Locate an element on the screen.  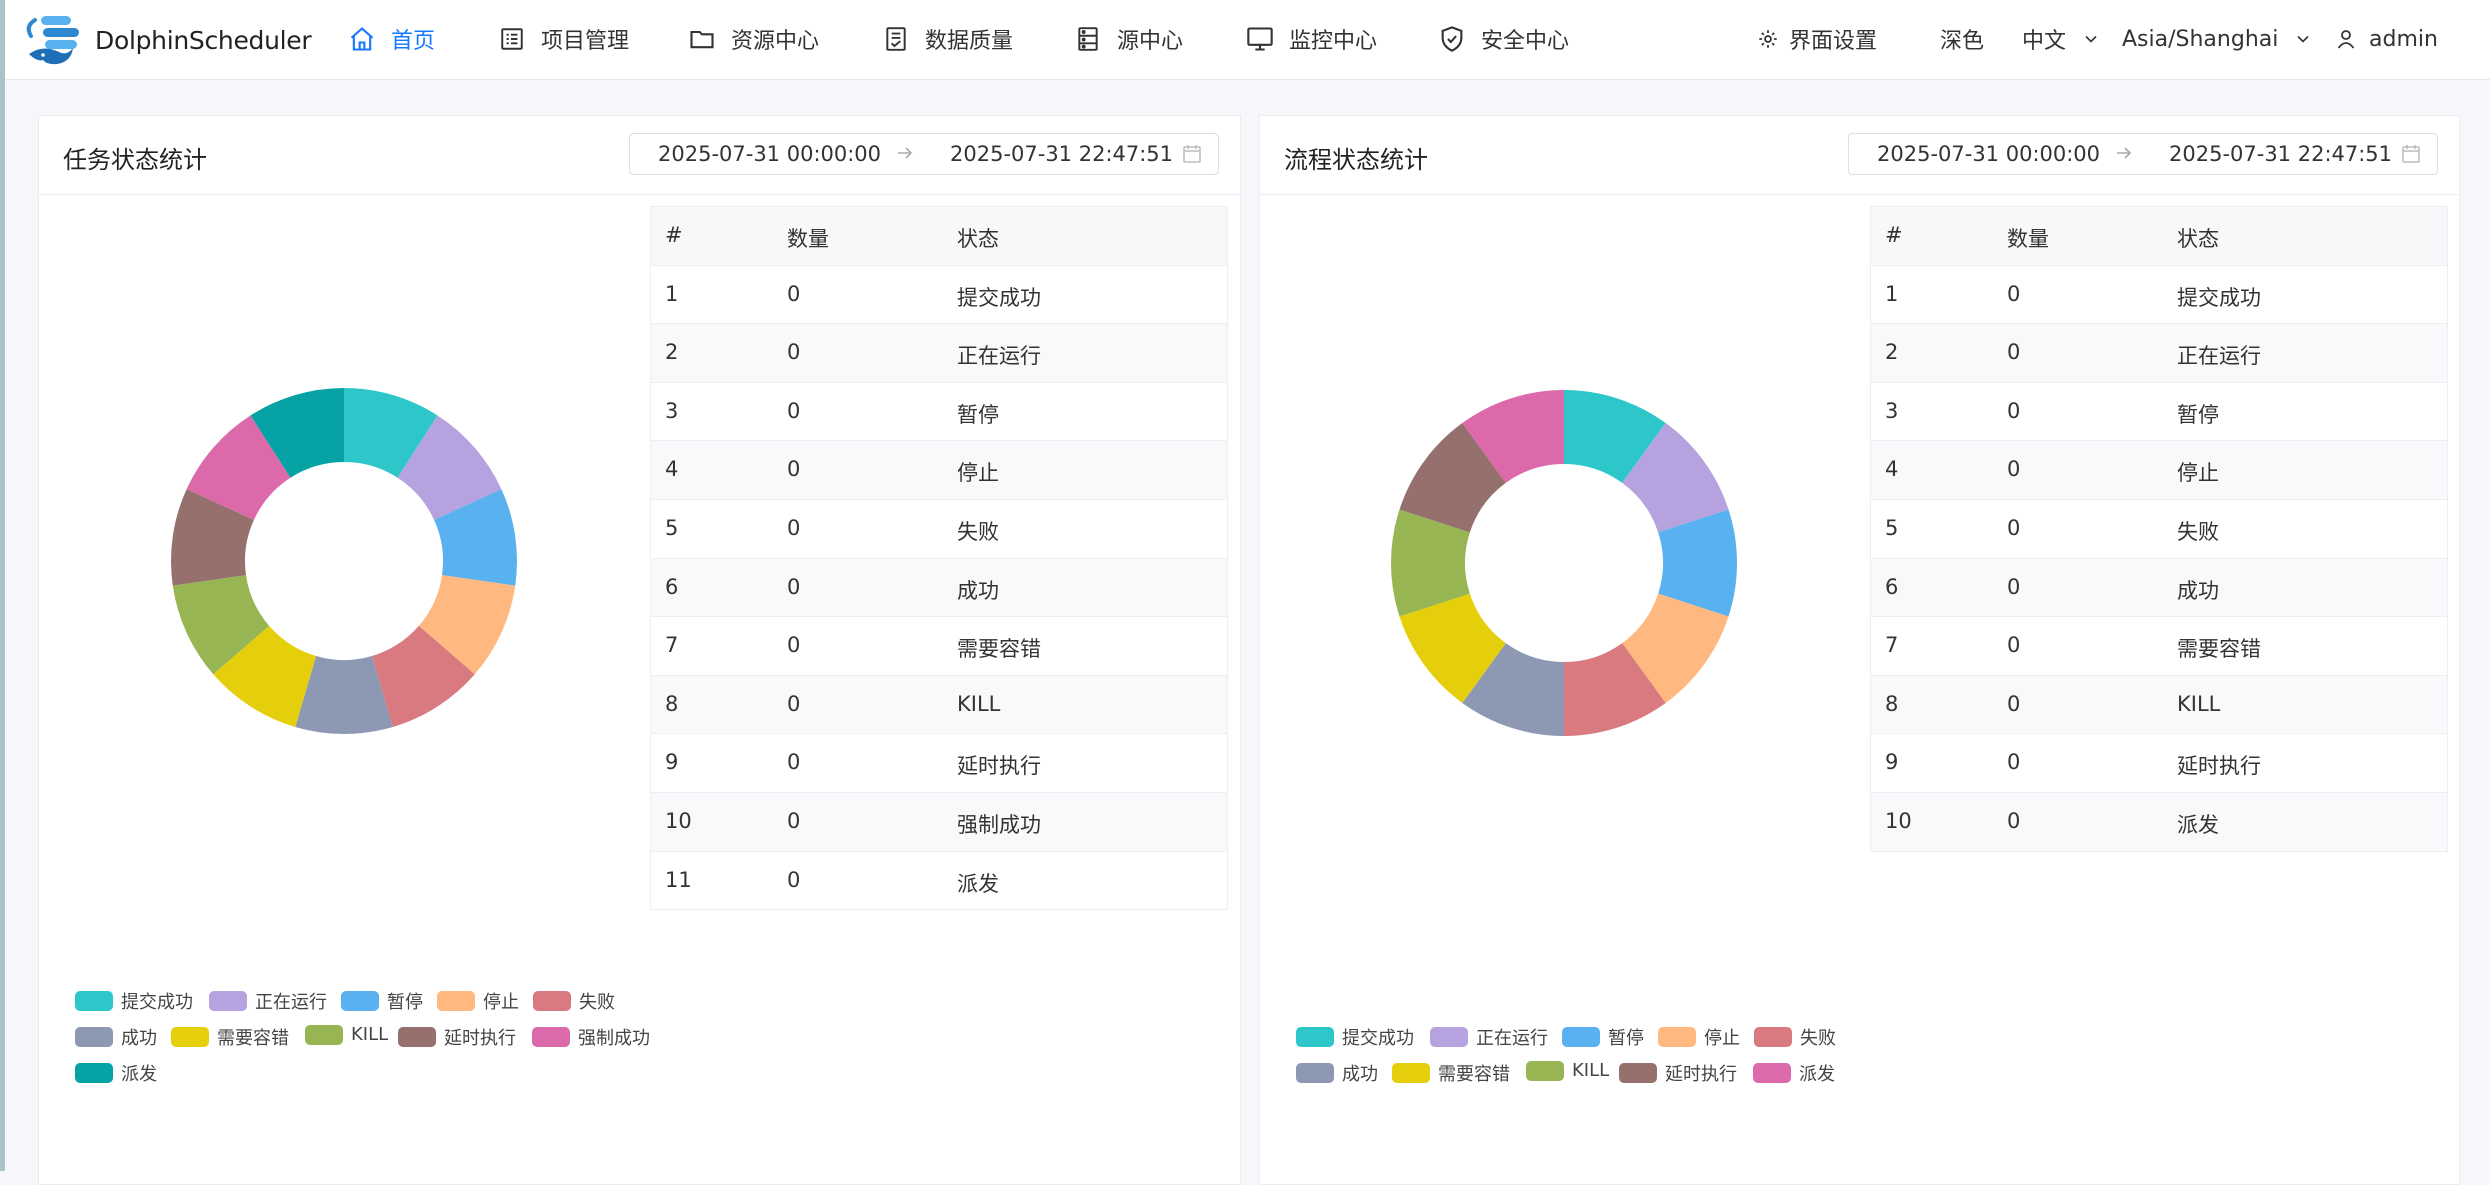
table-row: 4 0 停止 is located at coordinates (939, 470).